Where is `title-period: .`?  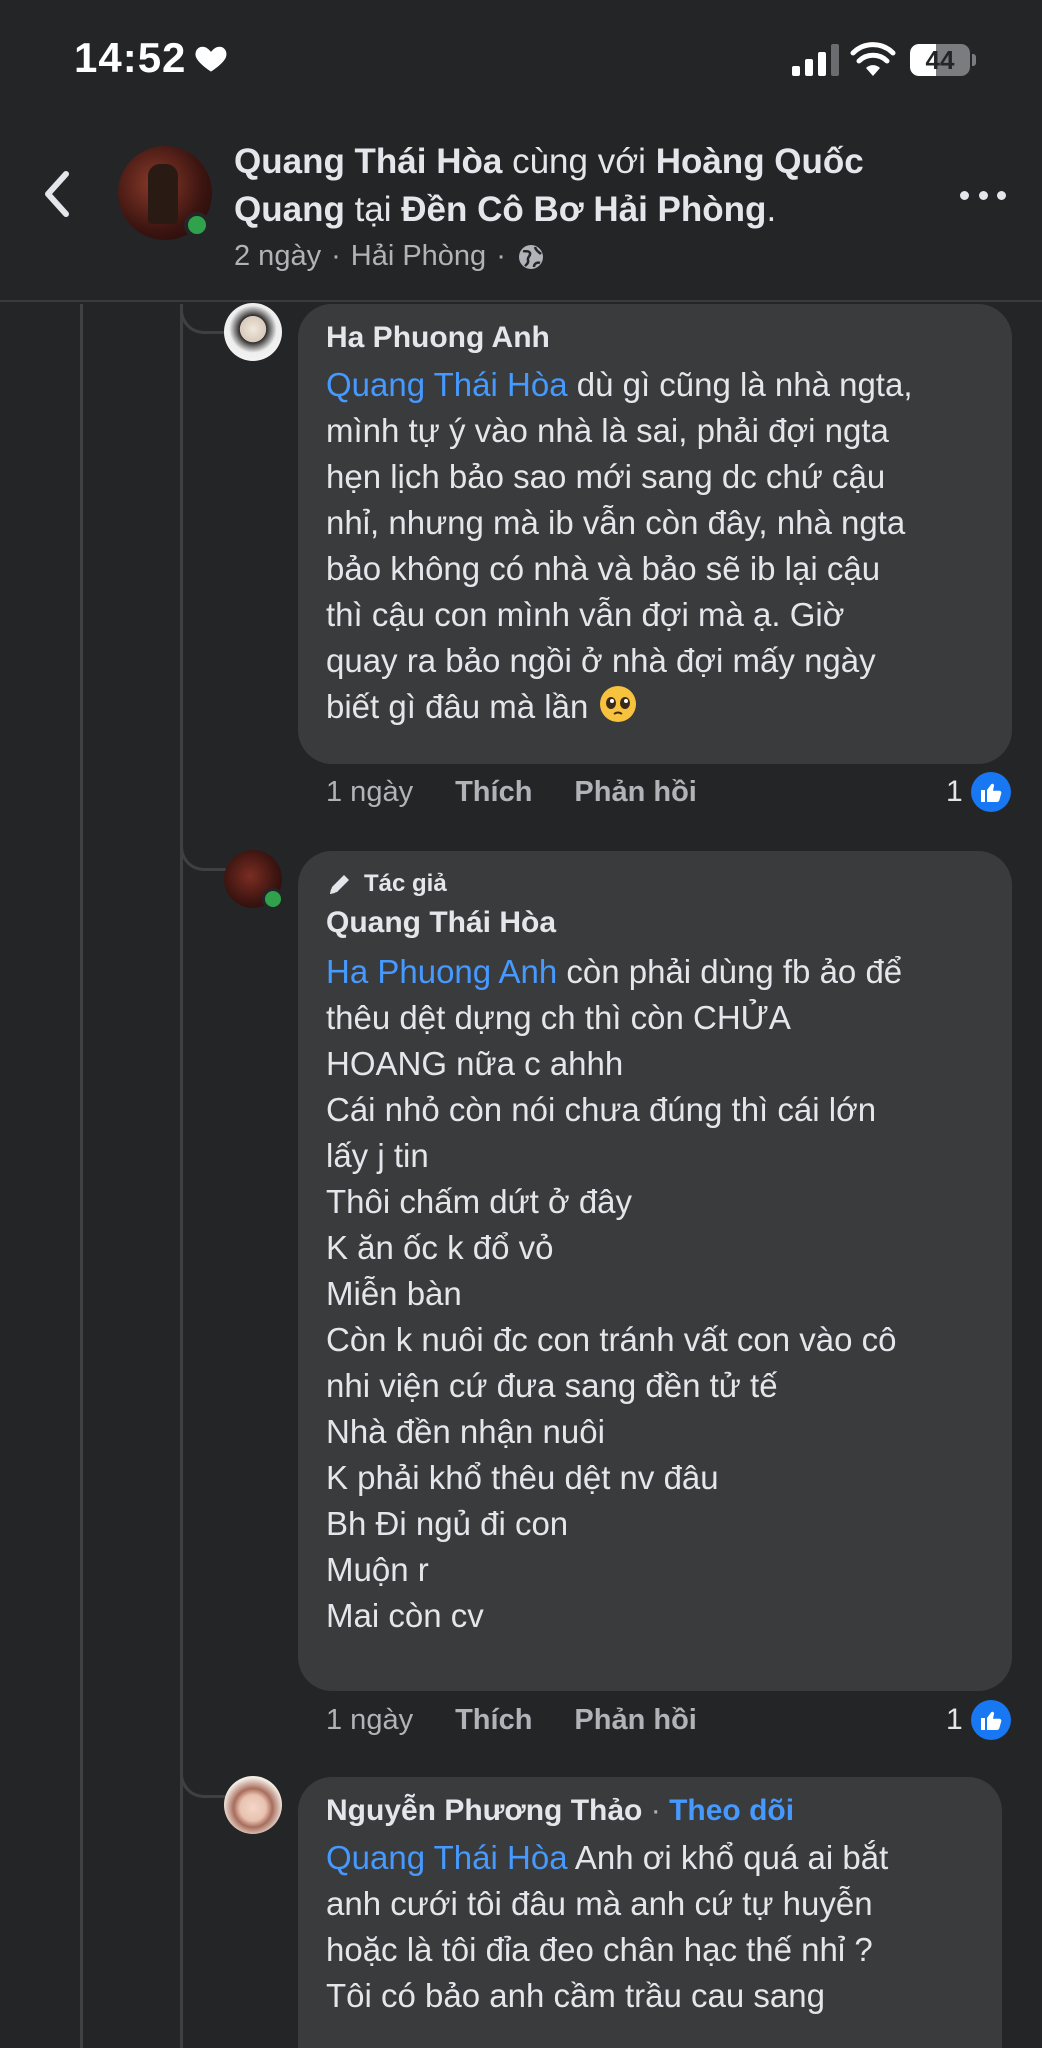 title-period: . is located at coordinates (771, 209).